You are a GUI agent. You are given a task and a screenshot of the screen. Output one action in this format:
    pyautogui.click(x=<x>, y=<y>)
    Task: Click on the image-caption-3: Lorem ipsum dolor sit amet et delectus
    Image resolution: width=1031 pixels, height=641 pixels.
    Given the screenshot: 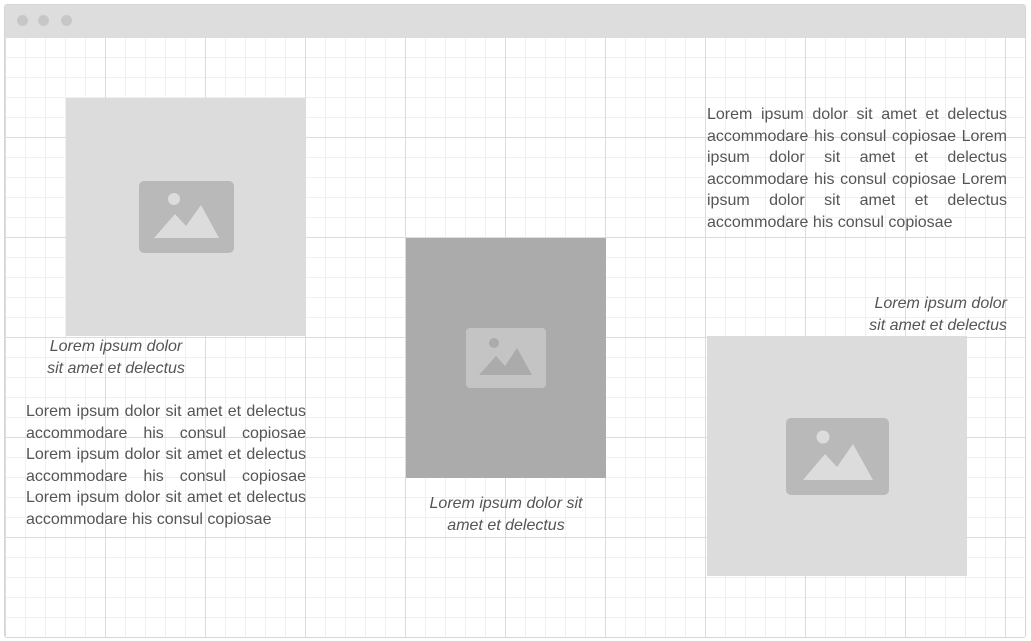 What is the action you would take?
    pyautogui.click(x=907, y=315)
    